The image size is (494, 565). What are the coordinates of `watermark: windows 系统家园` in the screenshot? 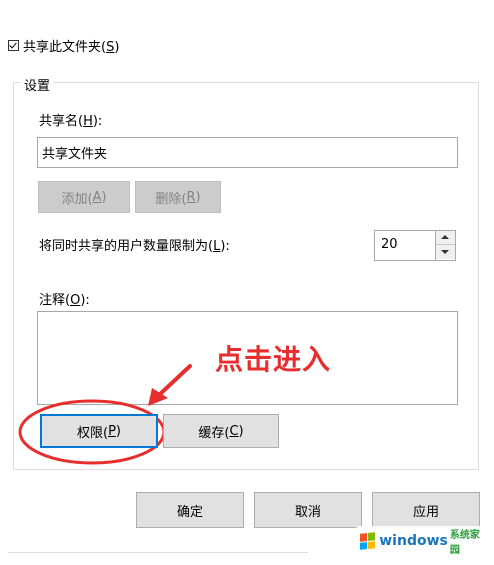 It's located at (425, 541).